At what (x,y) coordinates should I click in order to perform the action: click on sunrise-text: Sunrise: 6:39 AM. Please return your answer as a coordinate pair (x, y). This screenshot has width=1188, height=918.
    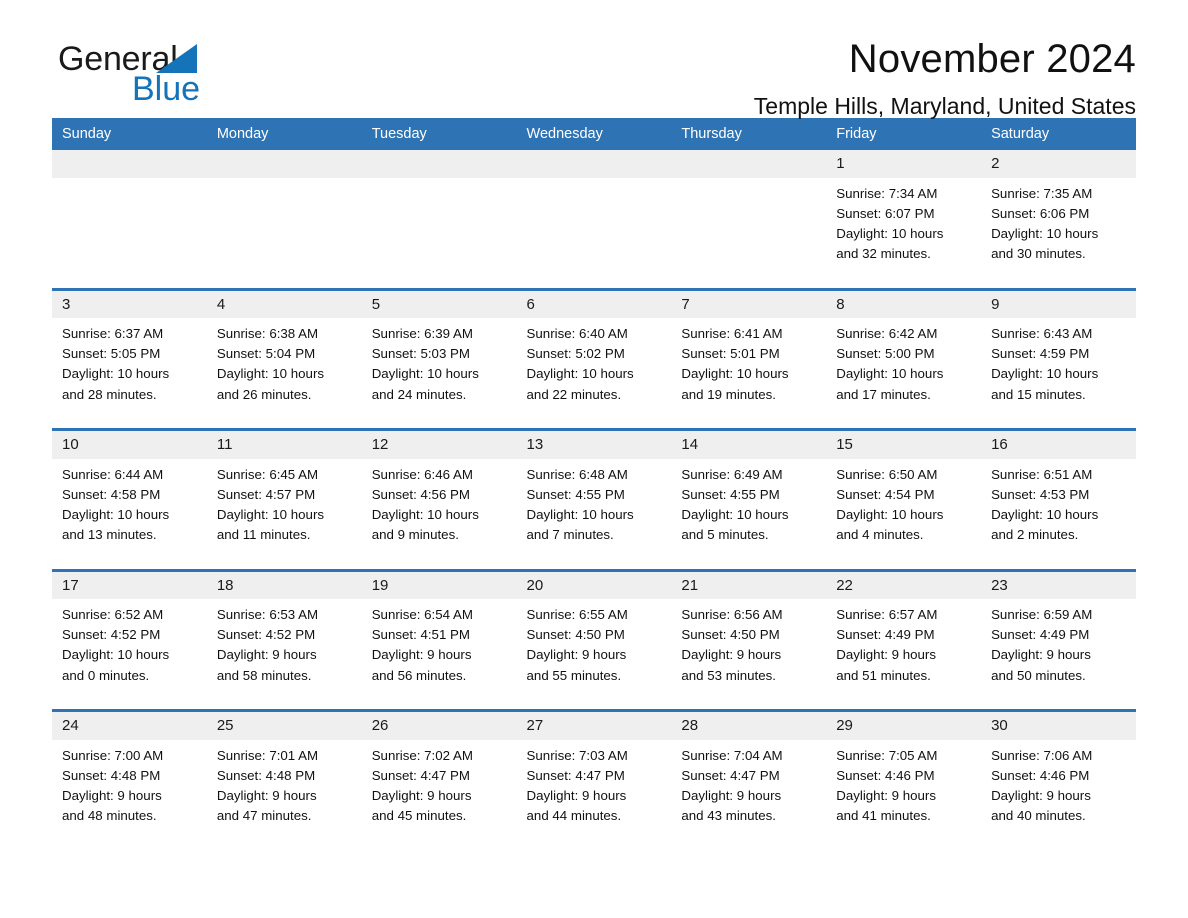
    Looking at the image, I should click on (422, 333).